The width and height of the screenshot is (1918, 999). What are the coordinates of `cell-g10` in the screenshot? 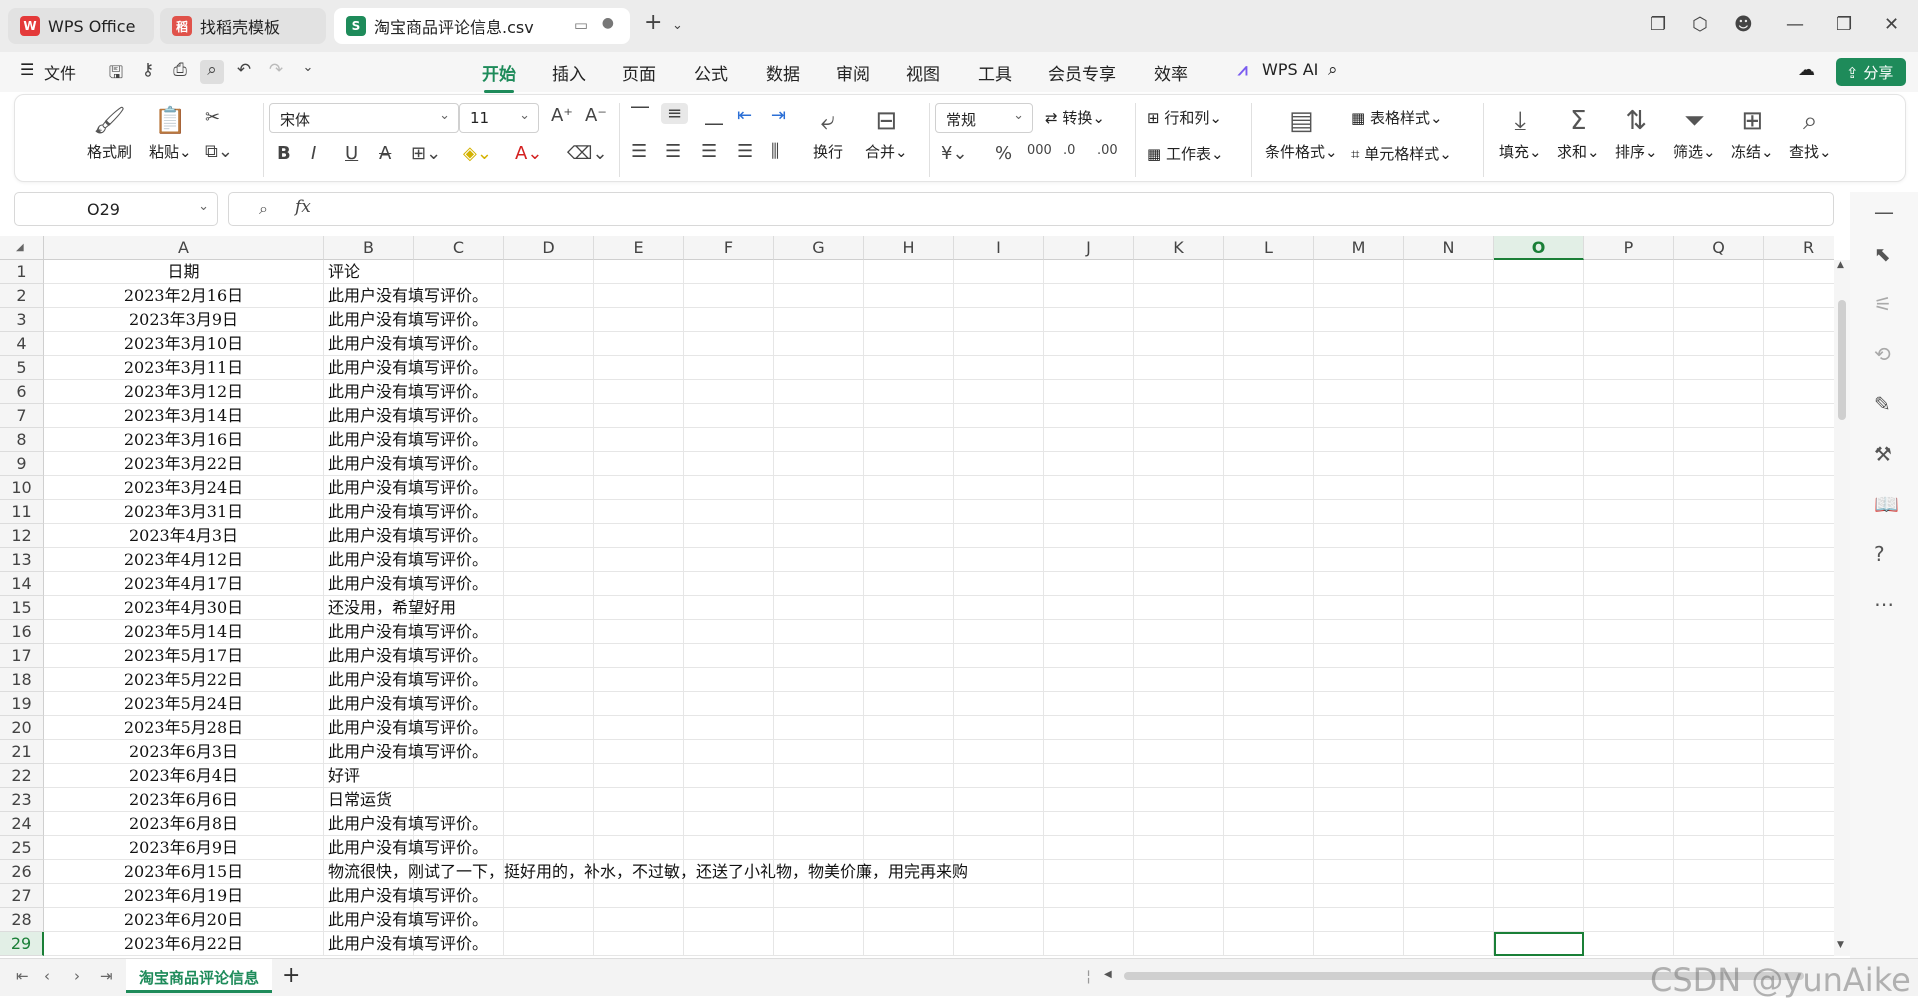 It's located at (819, 488).